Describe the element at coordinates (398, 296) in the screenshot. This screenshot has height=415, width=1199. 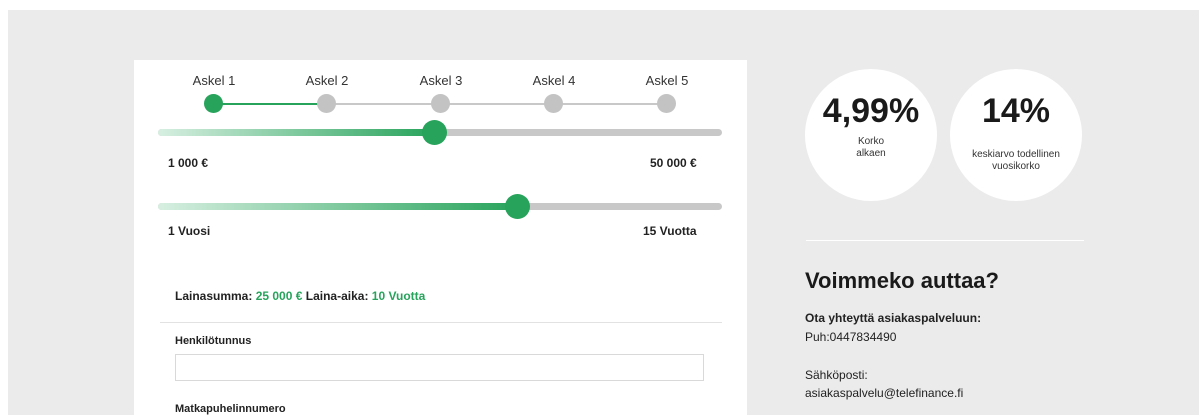
I see `term-value: 10 Vuotta` at that location.